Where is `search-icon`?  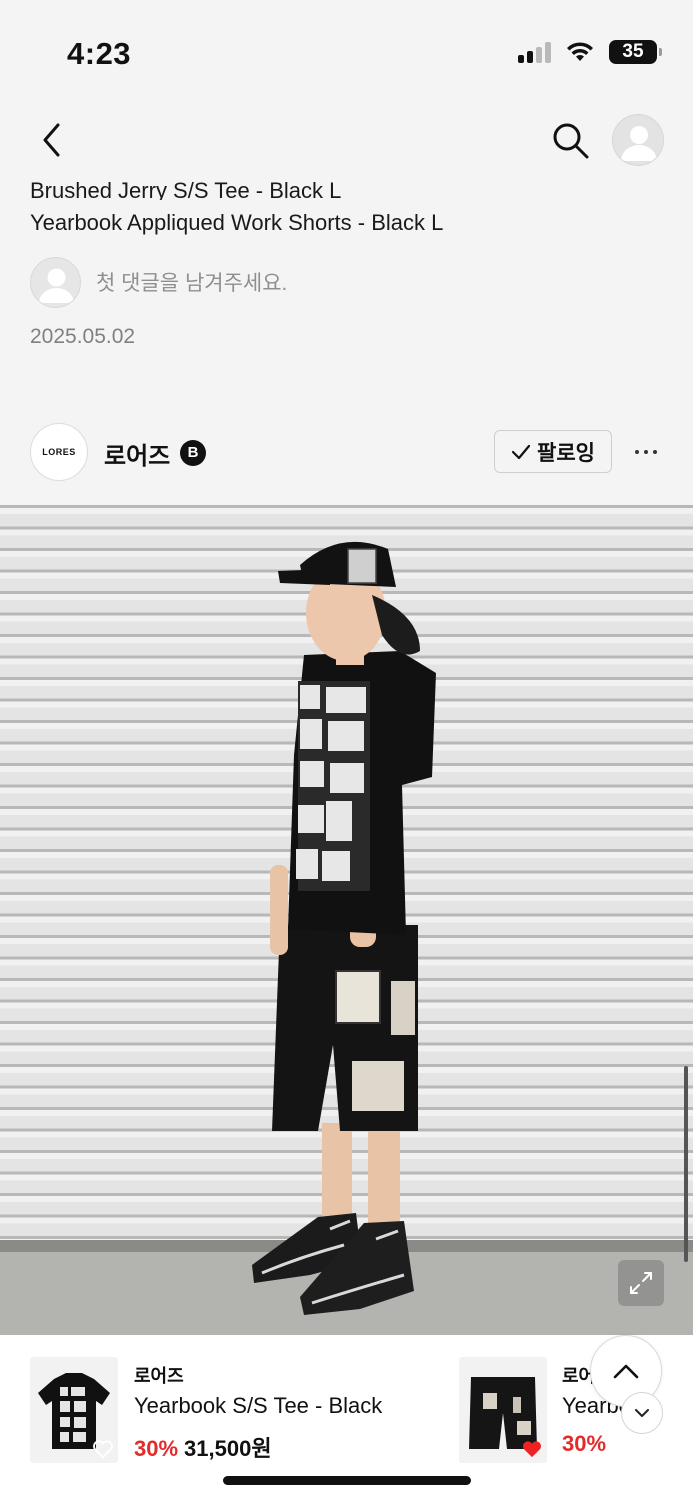
search-icon is located at coordinates (571, 141).